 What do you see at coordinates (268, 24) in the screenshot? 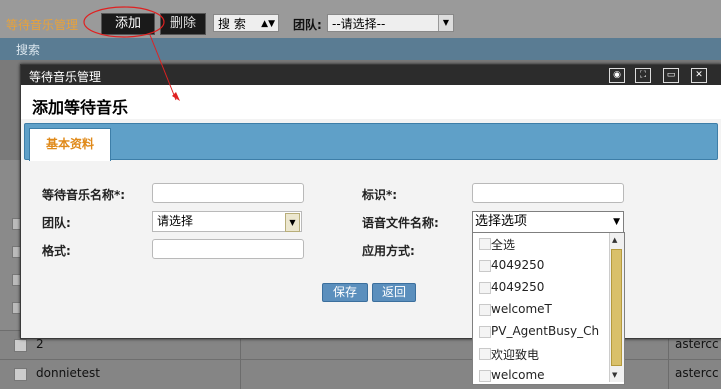
I see `double-chevron-icon: ▲▼` at bounding box center [268, 24].